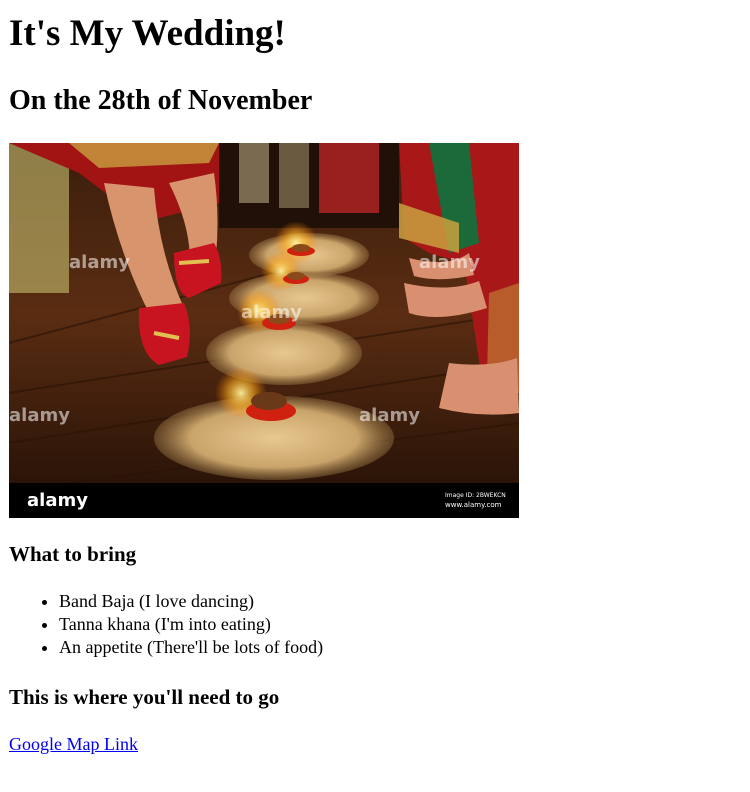  What do you see at coordinates (191, 624) in the screenshot?
I see `list-item: Tanna khana (I'm into eating)` at bounding box center [191, 624].